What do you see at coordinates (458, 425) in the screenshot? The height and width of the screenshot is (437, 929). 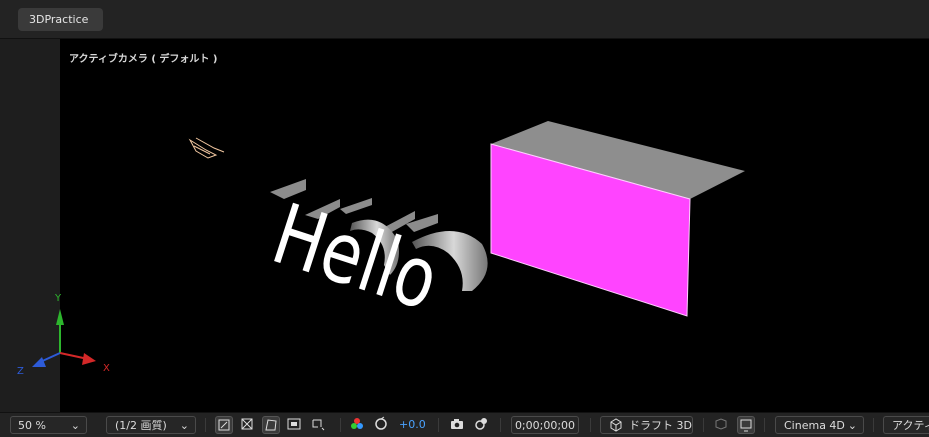 I see `snapshot-icon` at bounding box center [458, 425].